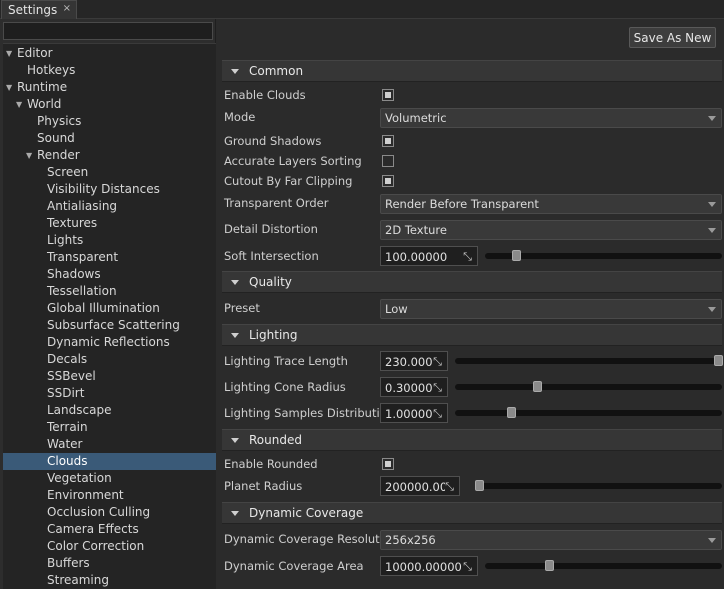 Image resolution: width=724 pixels, height=589 pixels. What do you see at coordinates (109, 70) in the screenshot?
I see `tree-item-hotkeys: Hotkeys` at bounding box center [109, 70].